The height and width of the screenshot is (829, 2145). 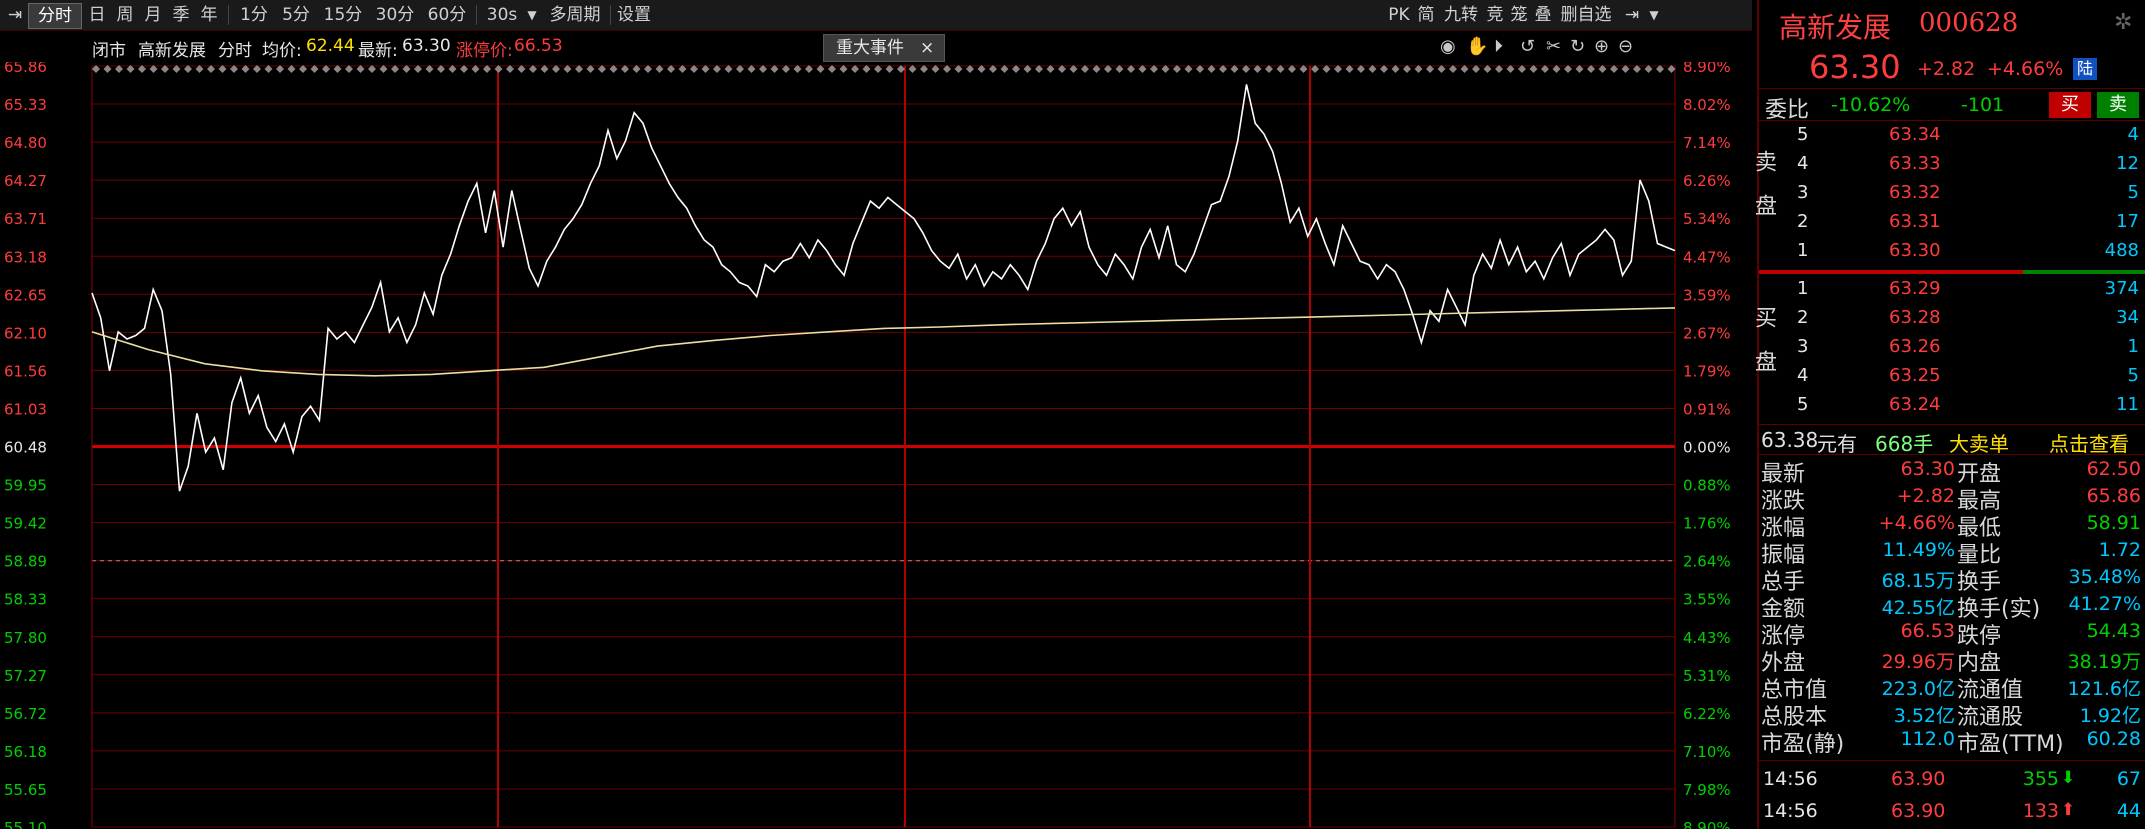 I want to click on tab-30s: 30s, so click(x=502, y=15).